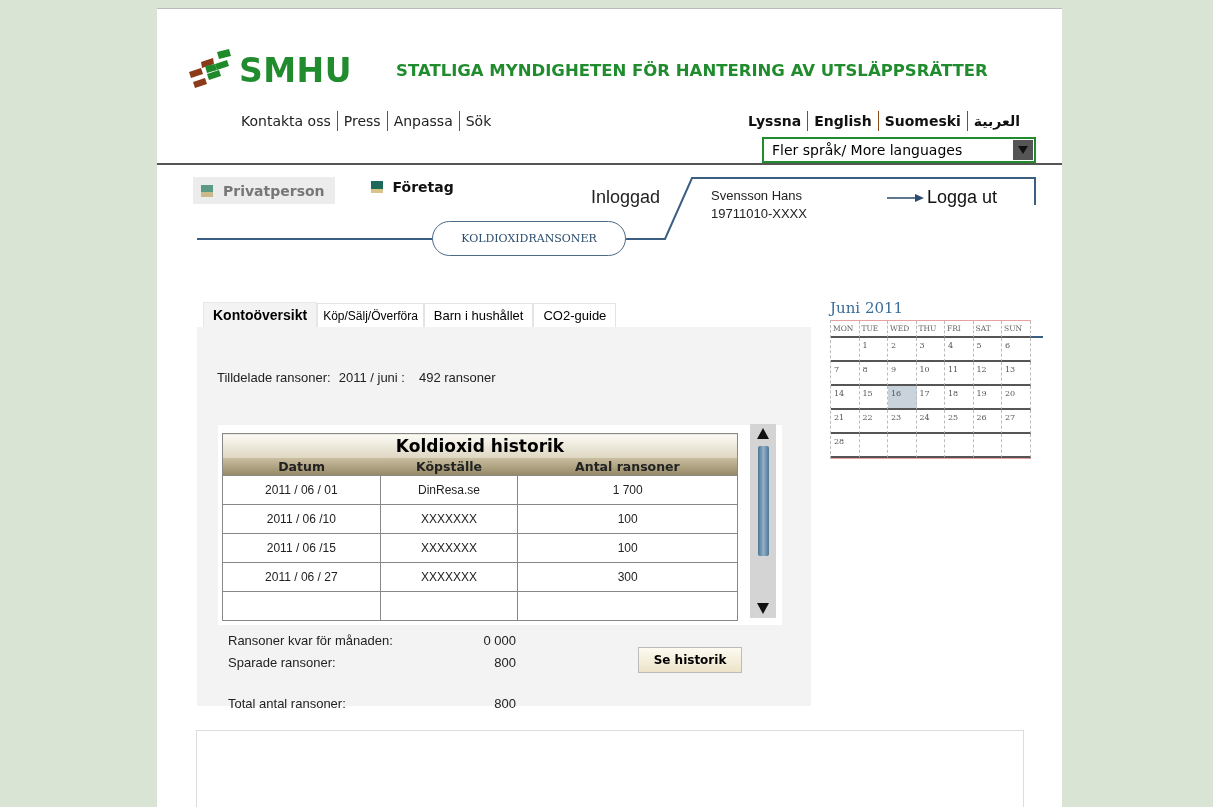  I want to click on logo-text: SMHU, so click(296, 70).